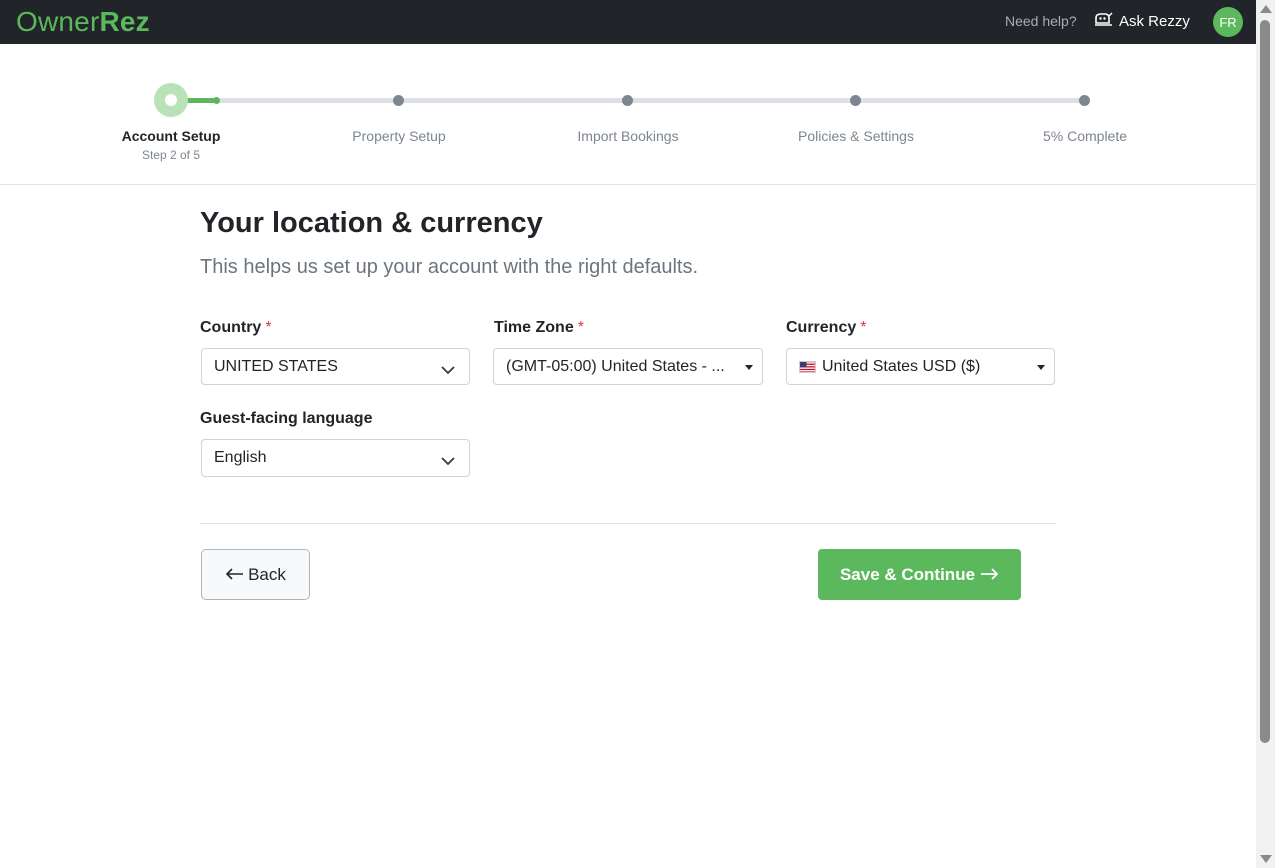 This screenshot has width=1275, height=868. I want to click on logo-owner-text: Owner, so click(58, 21).